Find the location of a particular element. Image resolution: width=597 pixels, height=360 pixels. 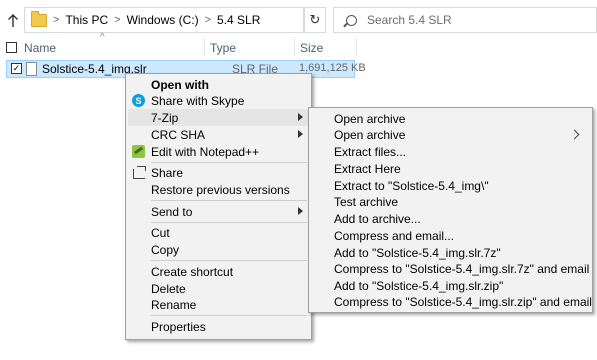

folder-icon is located at coordinates (39, 18).